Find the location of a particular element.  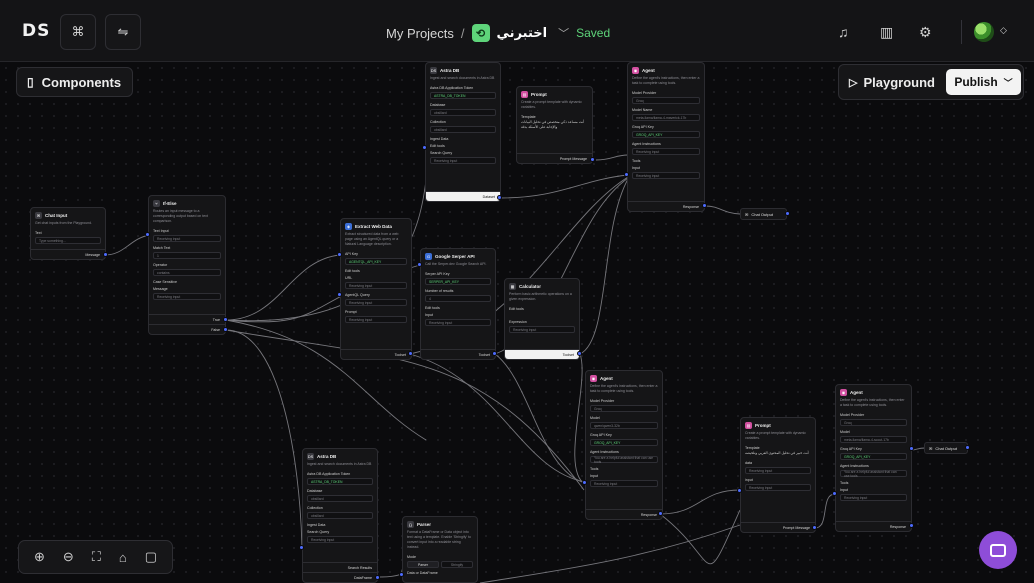

match-text-field: 1 is located at coordinates (187, 255).